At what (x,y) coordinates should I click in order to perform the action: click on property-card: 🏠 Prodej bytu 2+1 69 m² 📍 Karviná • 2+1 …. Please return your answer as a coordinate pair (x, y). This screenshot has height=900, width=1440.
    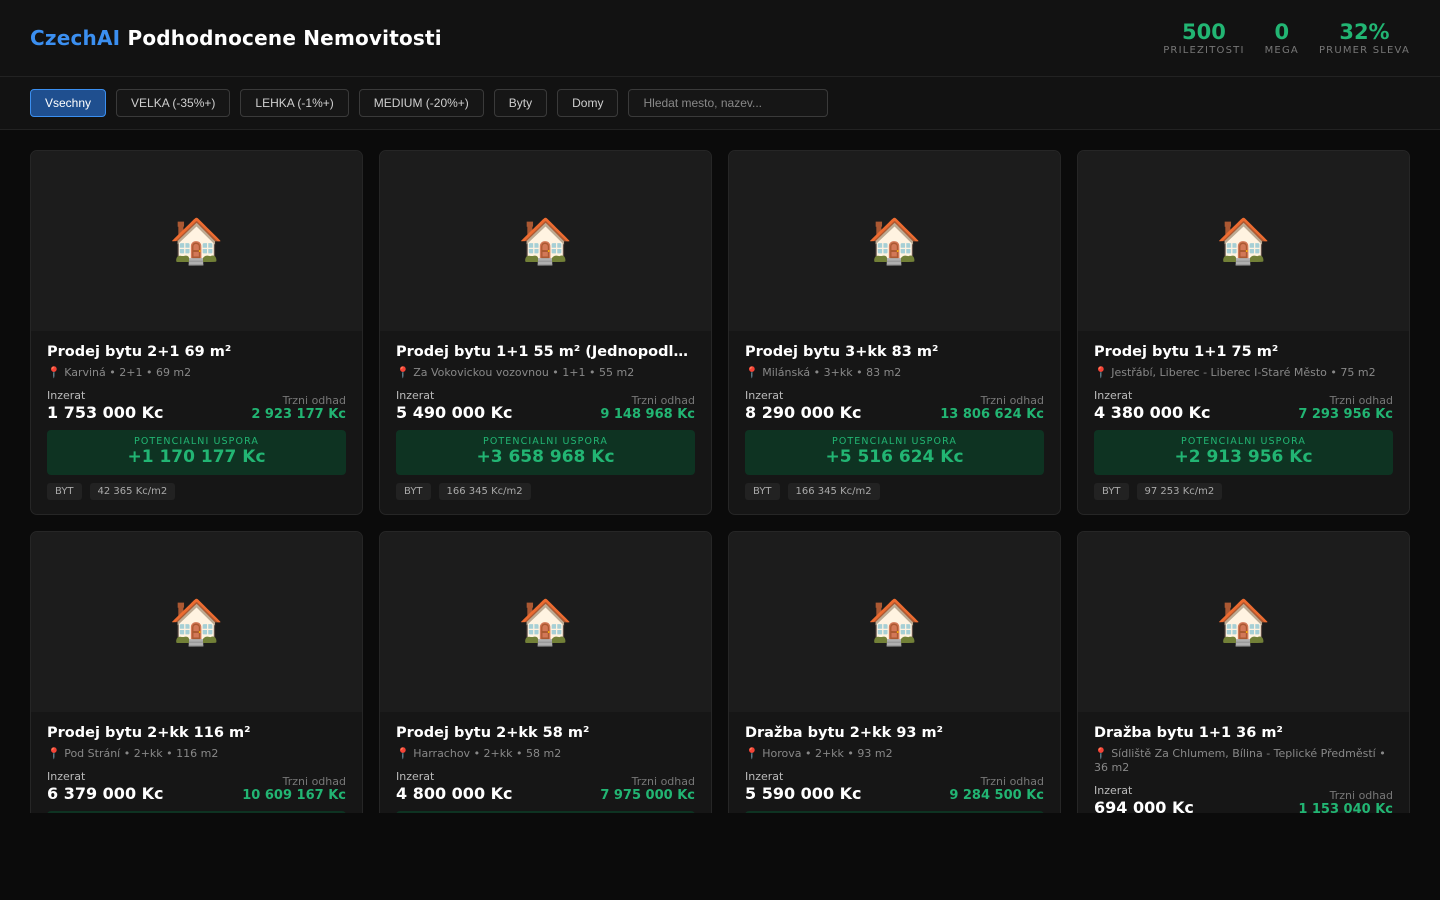
    Looking at the image, I should click on (196, 332).